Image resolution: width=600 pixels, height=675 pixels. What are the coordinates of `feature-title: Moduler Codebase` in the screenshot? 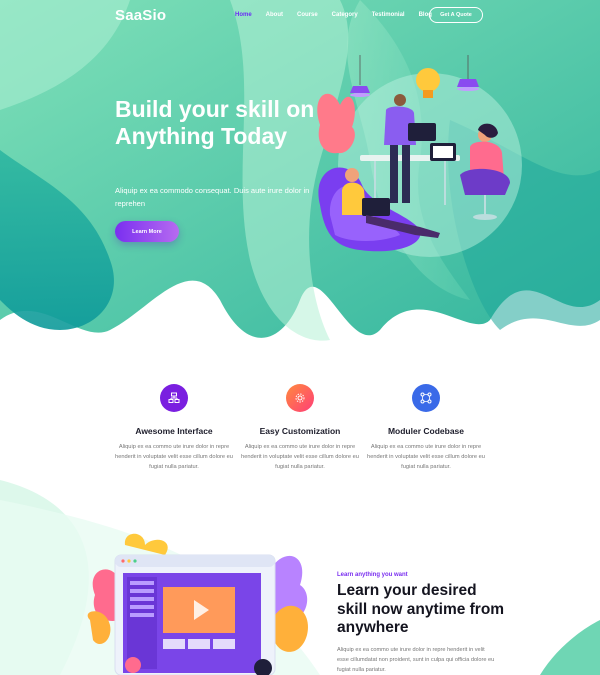 It's located at (426, 431).